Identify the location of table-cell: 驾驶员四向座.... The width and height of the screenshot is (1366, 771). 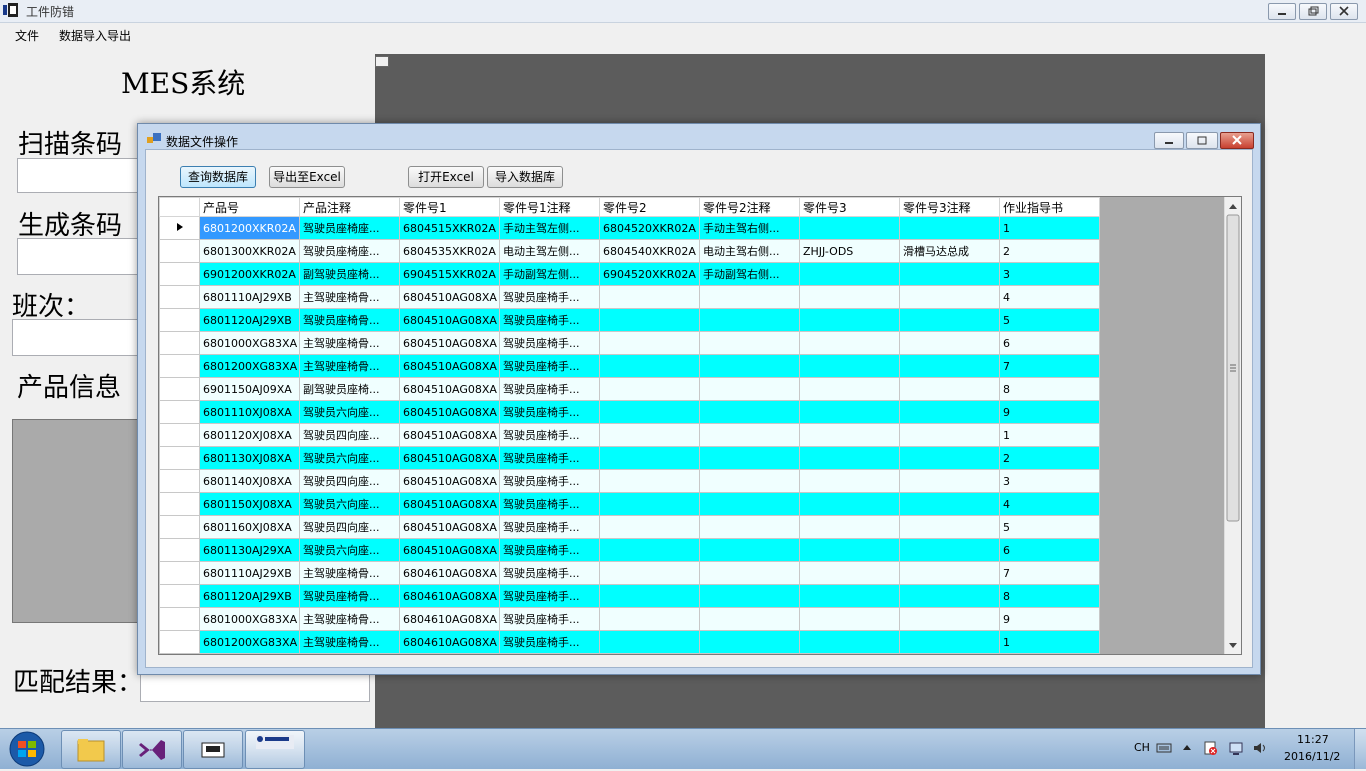
(349, 435).